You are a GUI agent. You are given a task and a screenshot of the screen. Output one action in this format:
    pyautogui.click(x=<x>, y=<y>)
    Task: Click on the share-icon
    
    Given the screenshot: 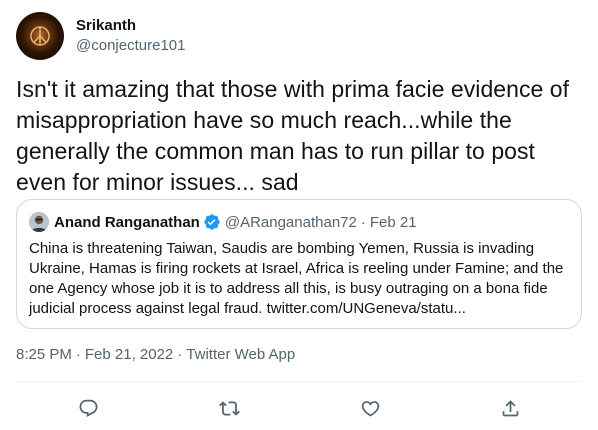 What is the action you would take?
    pyautogui.click(x=510, y=407)
    